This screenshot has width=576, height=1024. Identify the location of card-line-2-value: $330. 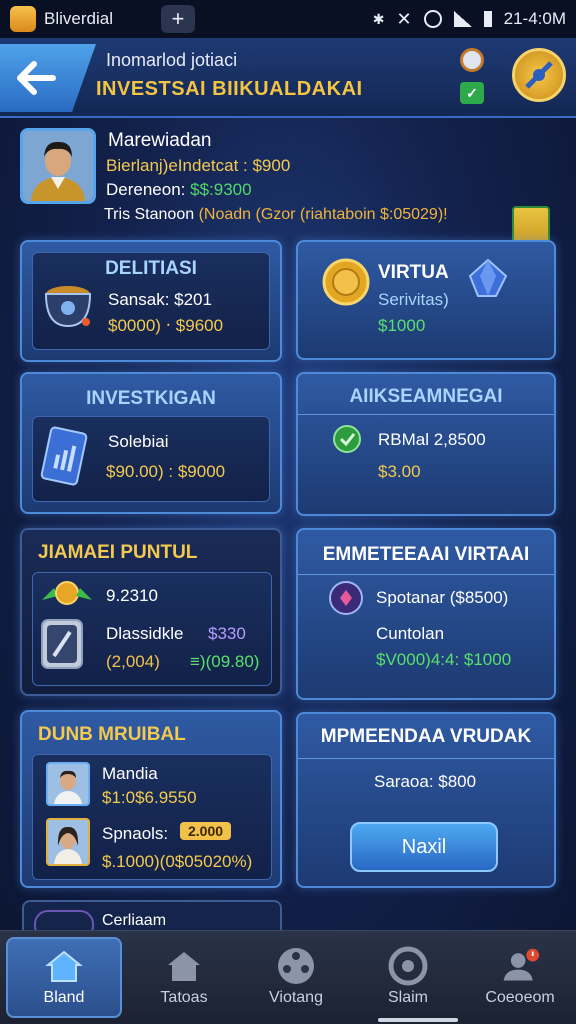
(227, 633).